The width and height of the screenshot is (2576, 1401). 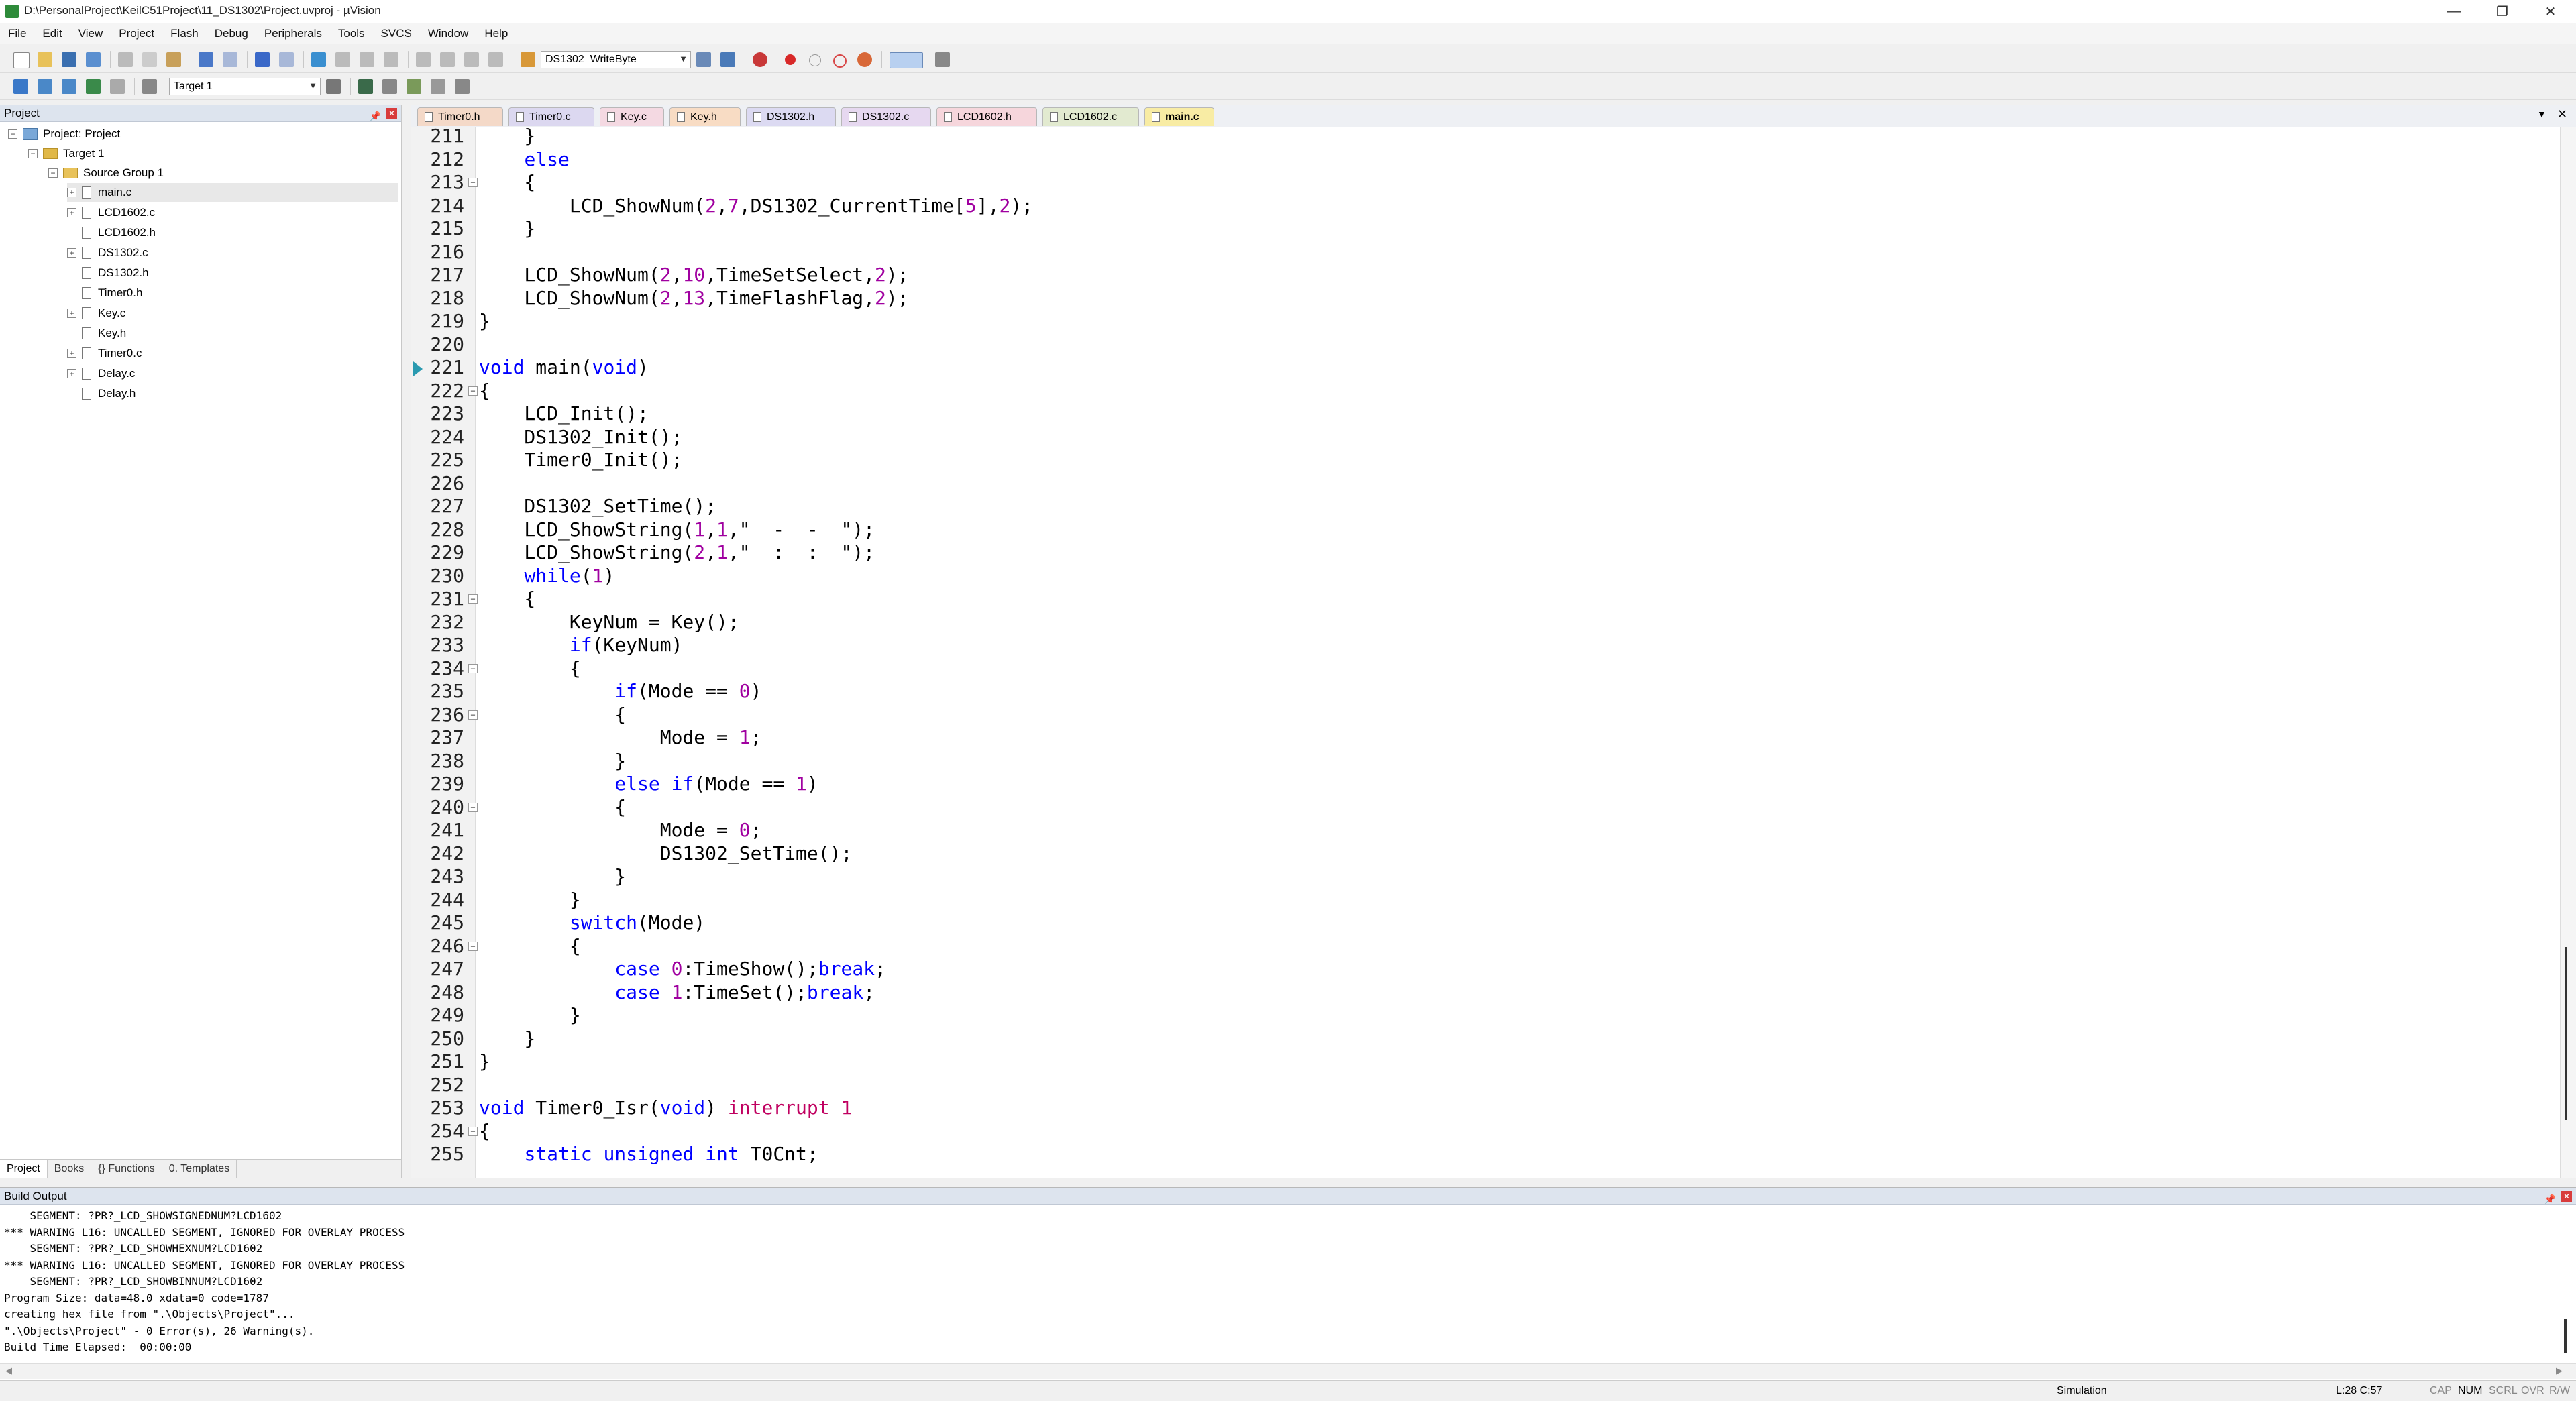 I want to click on tree-file-lcd1602-c: + LCD1602.c, so click(x=111, y=212).